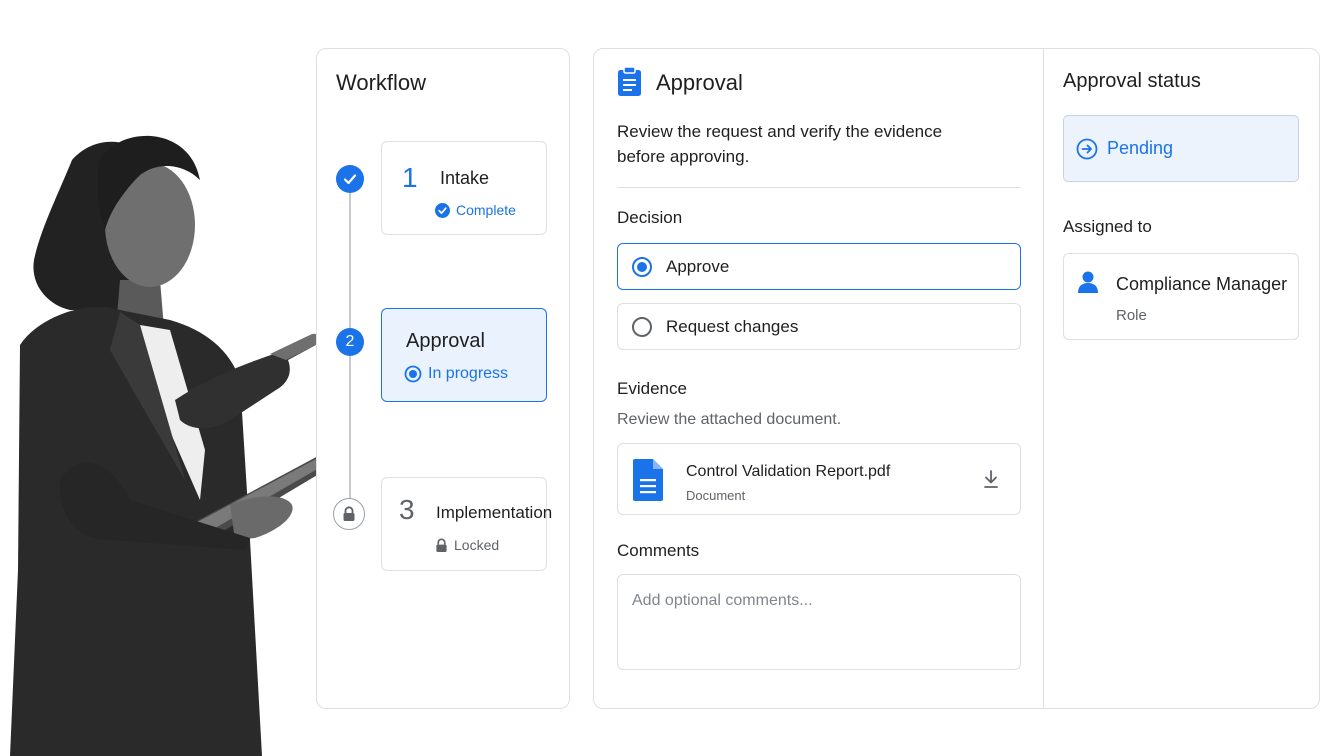 The height and width of the screenshot is (756, 1342). Describe the element at coordinates (1132, 81) in the screenshot. I see `approval-status-title: Approval status` at that location.